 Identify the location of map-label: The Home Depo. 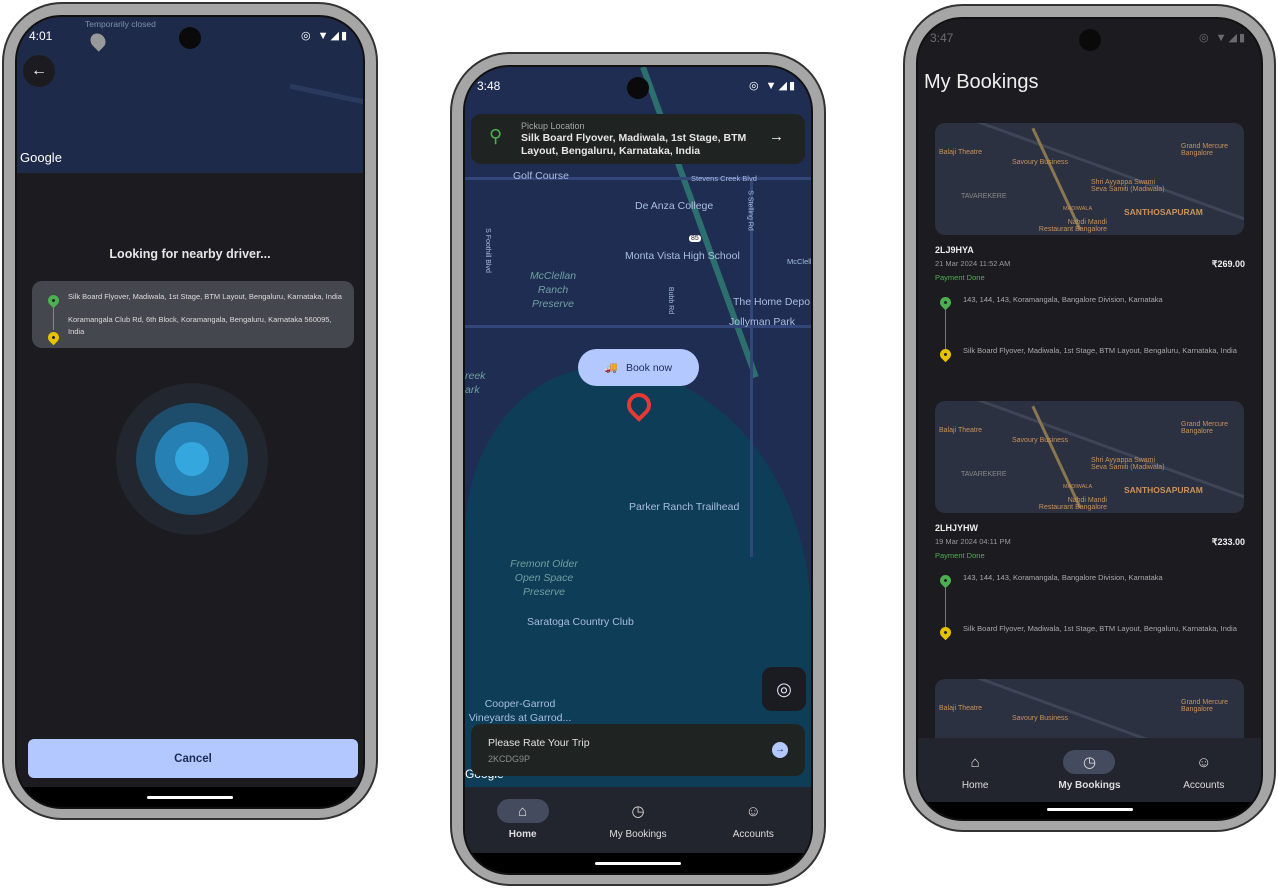
(772, 302).